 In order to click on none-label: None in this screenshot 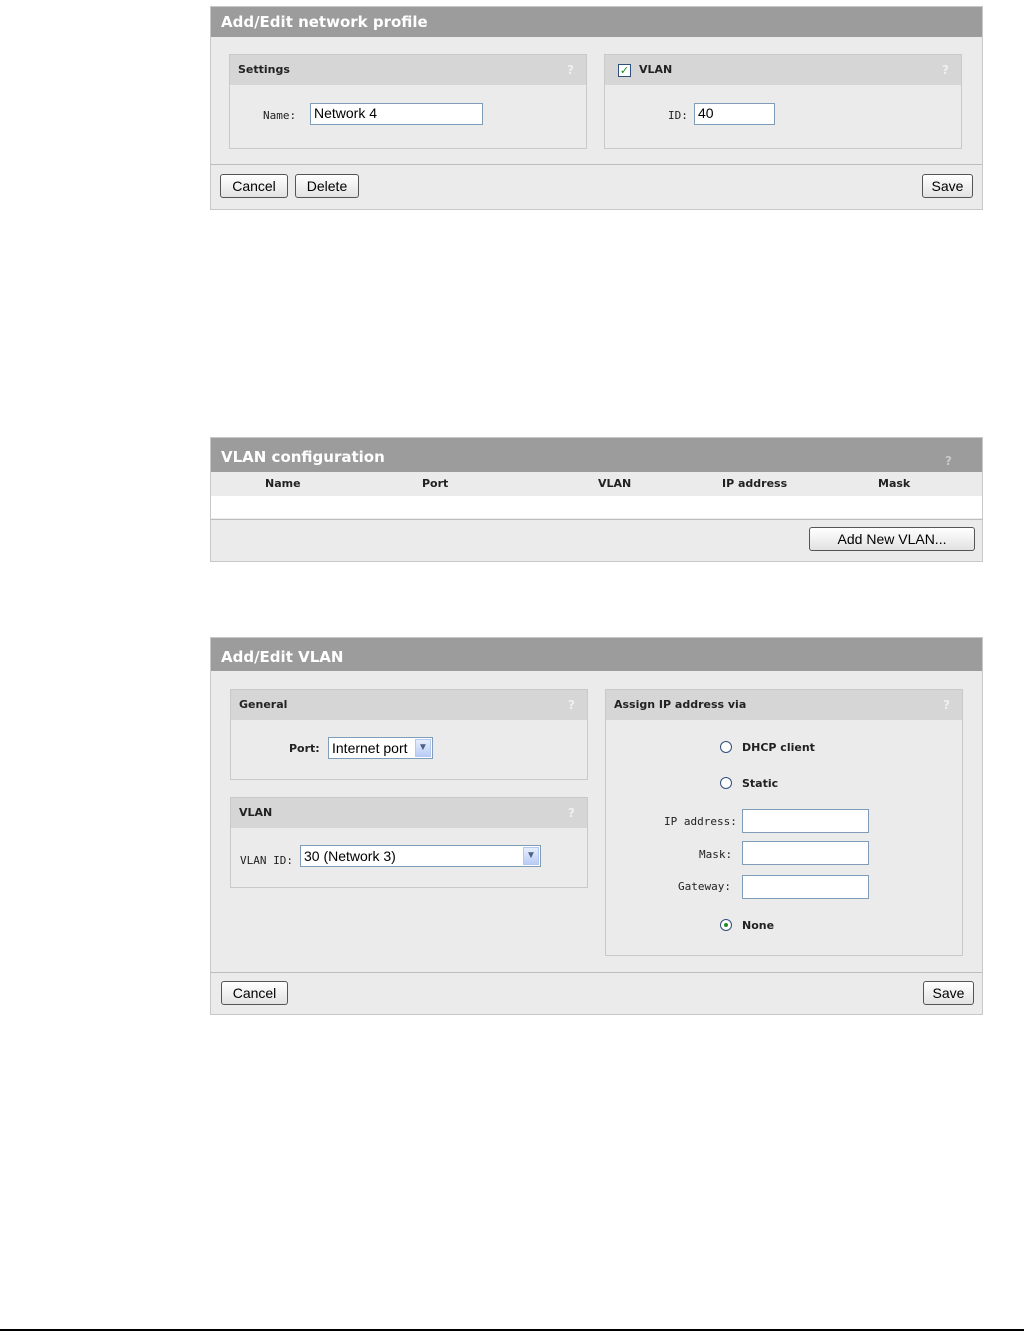, I will do `click(758, 925)`.